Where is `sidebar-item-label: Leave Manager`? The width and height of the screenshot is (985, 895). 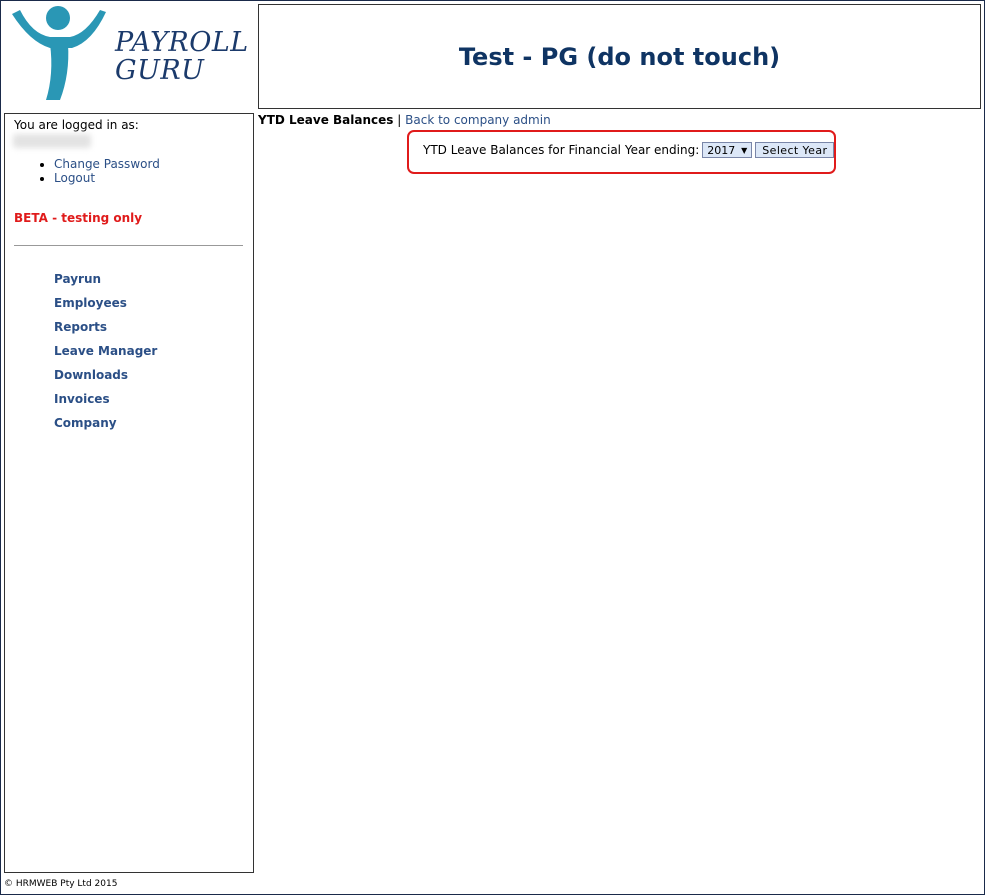
sidebar-item-label: Leave Manager is located at coordinates (105, 351).